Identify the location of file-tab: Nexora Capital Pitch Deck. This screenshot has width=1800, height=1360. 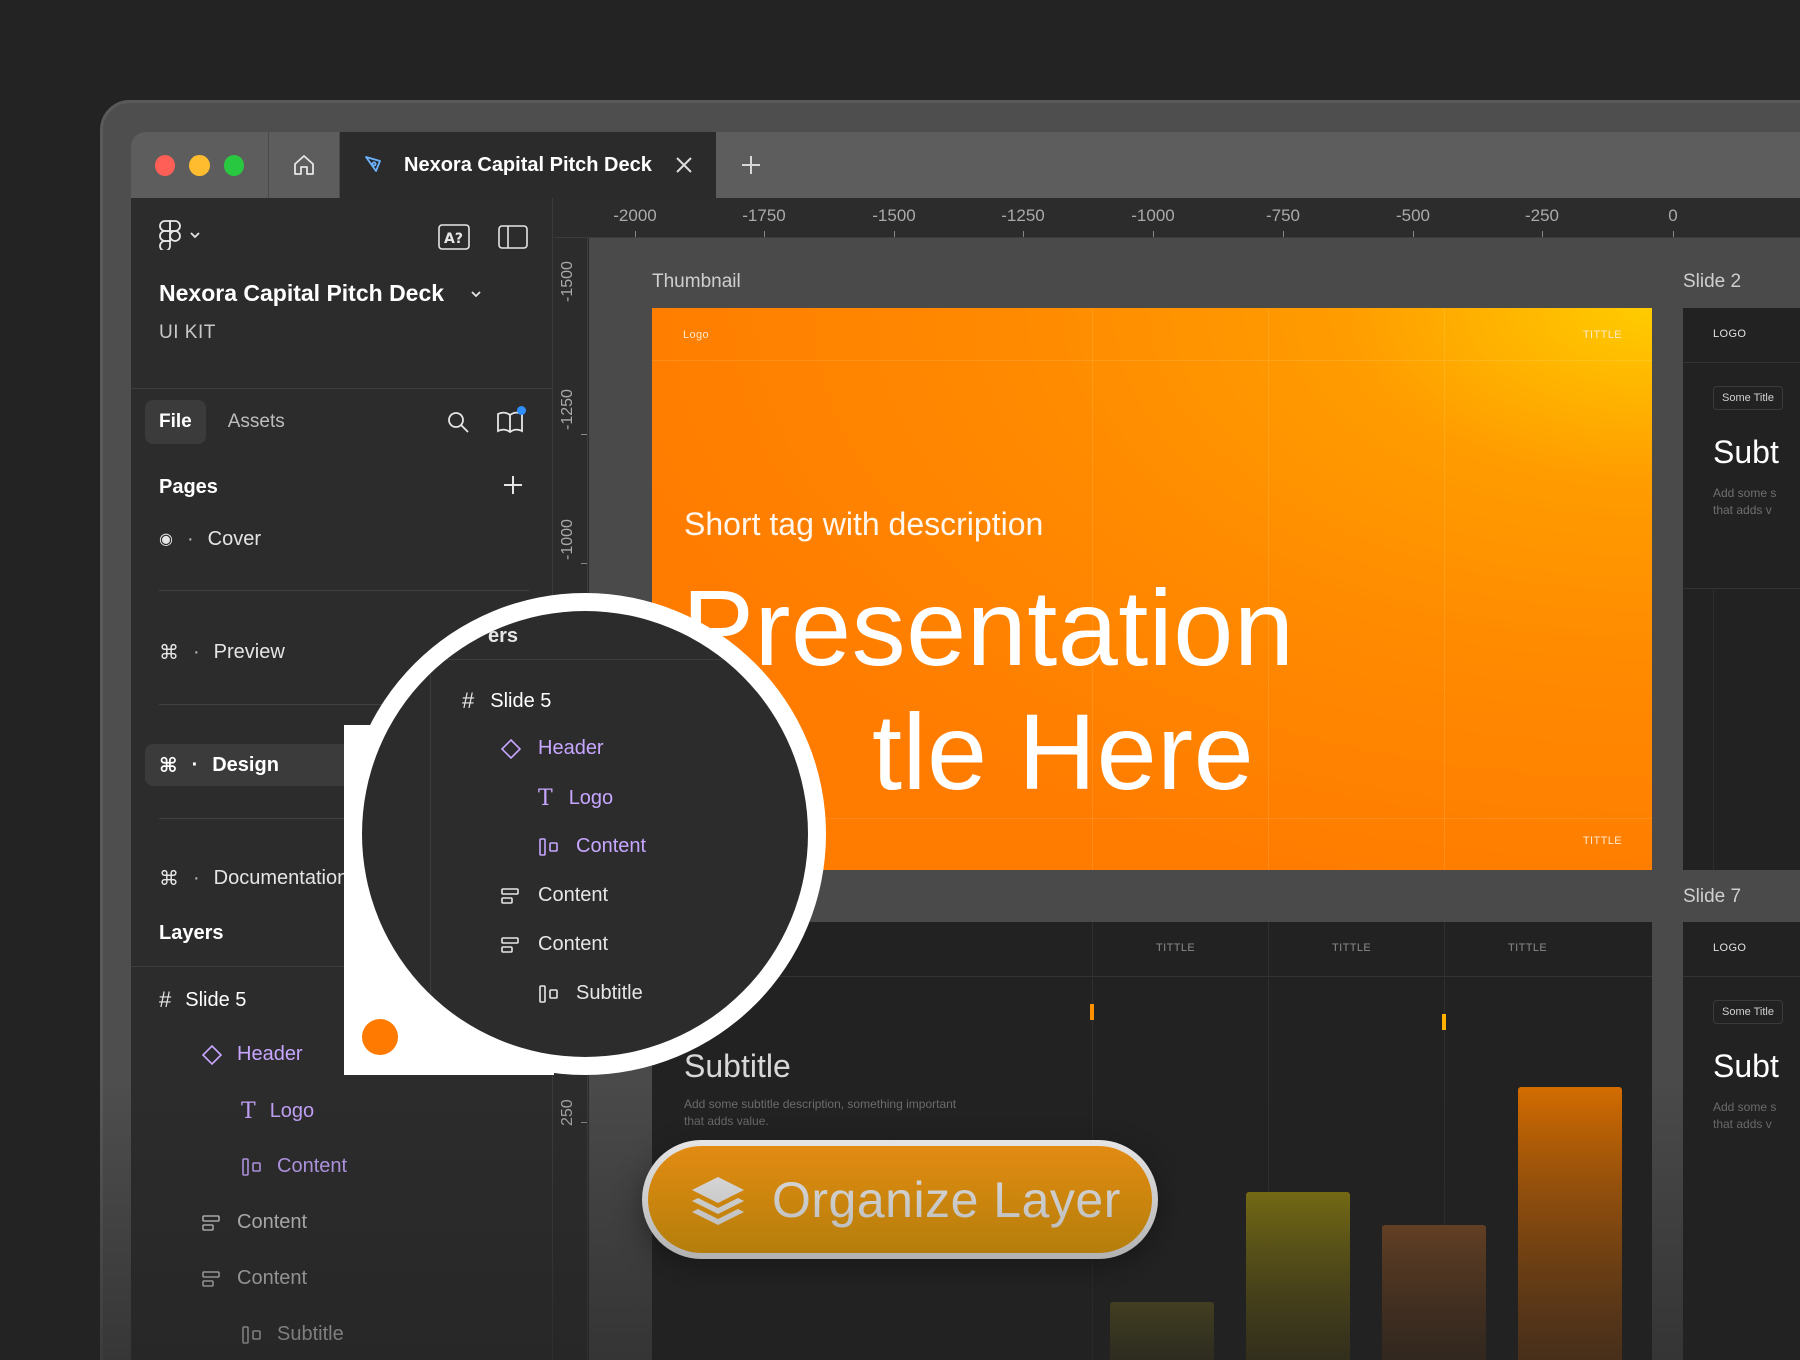
(528, 165).